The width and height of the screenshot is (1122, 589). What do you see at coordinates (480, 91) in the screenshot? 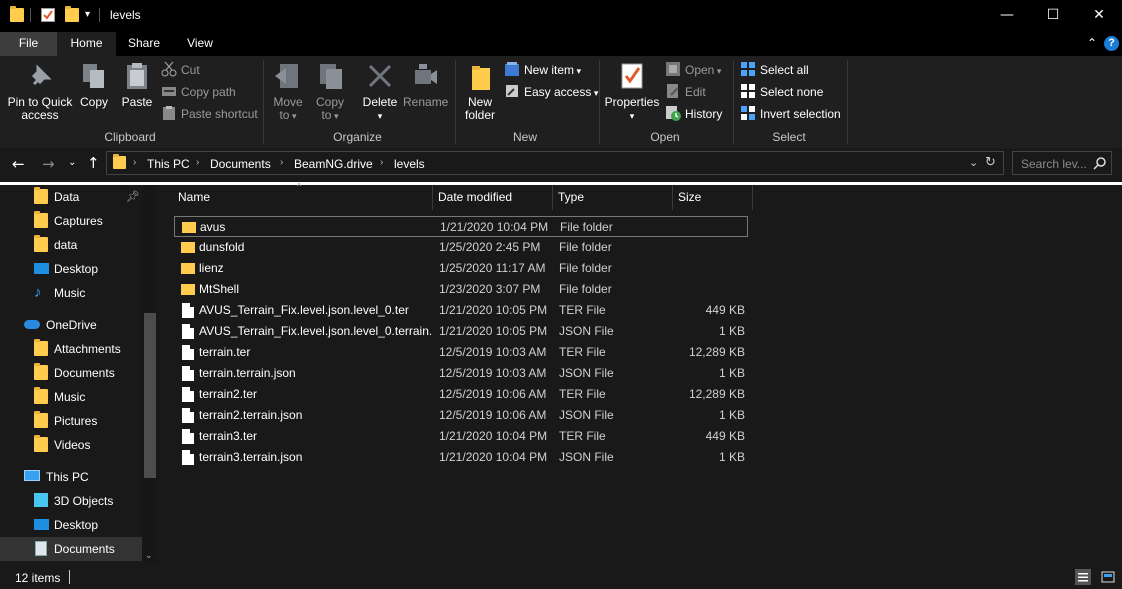
I see `new-folder-button: New folder` at bounding box center [480, 91].